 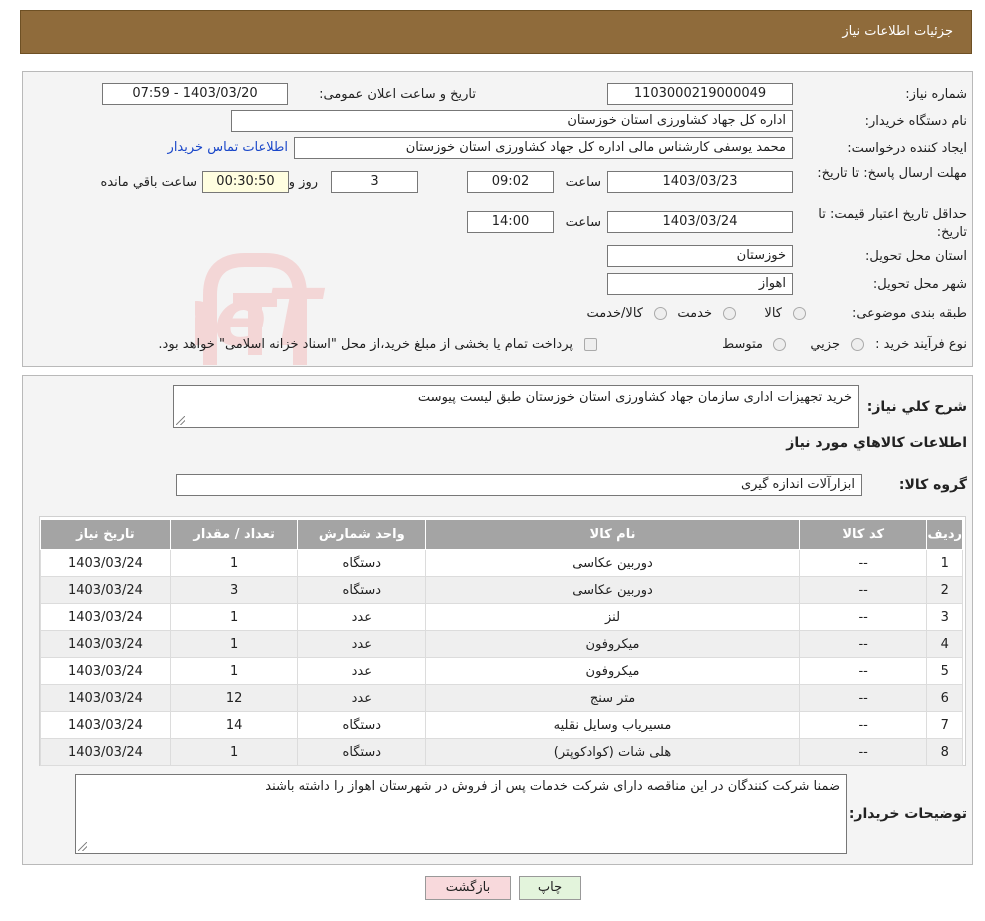 What do you see at coordinates (892, 223) in the screenshot?
I see `validity-label: حداقل تاریخ اعتبار قیمت: تا تاریخ:` at bounding box center [892, 223].